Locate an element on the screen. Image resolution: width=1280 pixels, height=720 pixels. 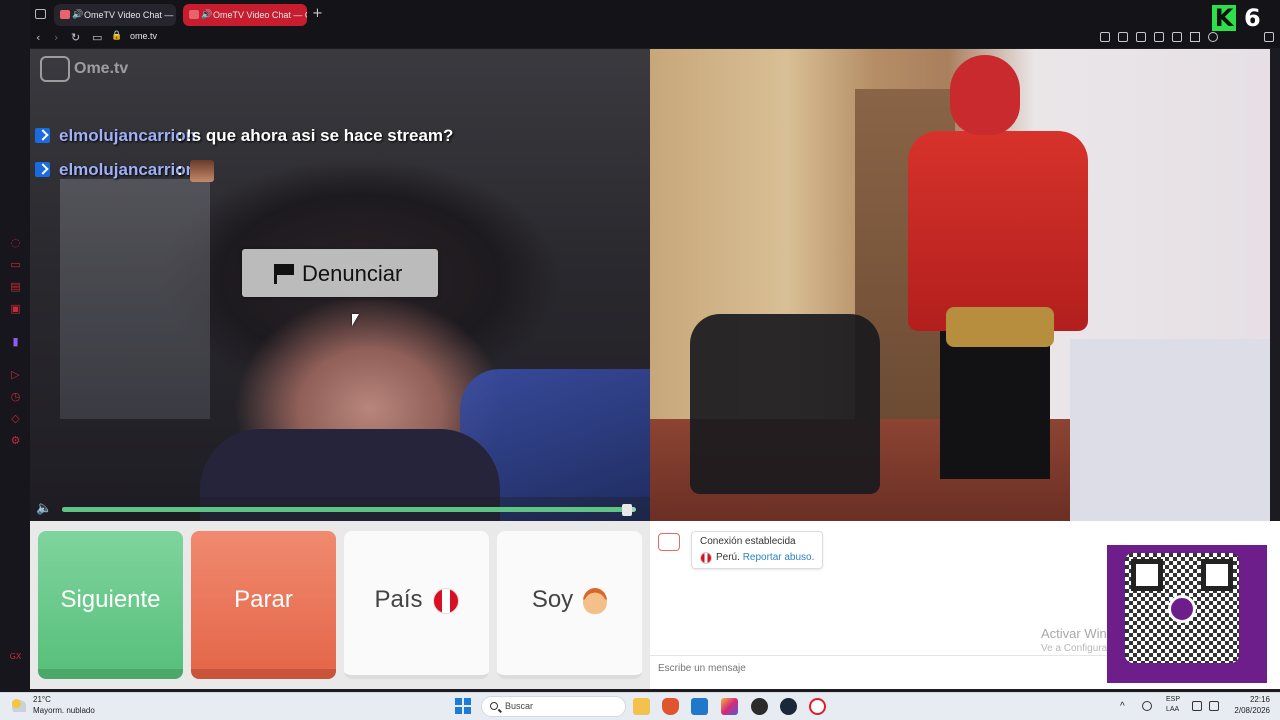
url-field: ome.tv is located at coordinates (143, 36).